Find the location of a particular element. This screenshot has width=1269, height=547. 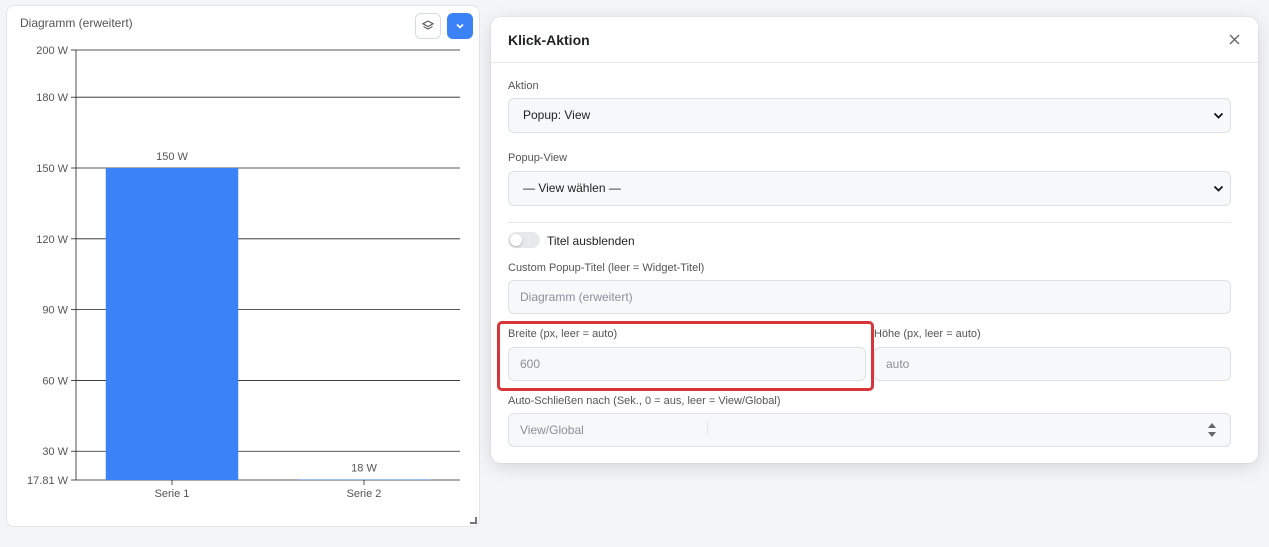

x-tick-label: Serie 1 is located at coordinates (172, 494).